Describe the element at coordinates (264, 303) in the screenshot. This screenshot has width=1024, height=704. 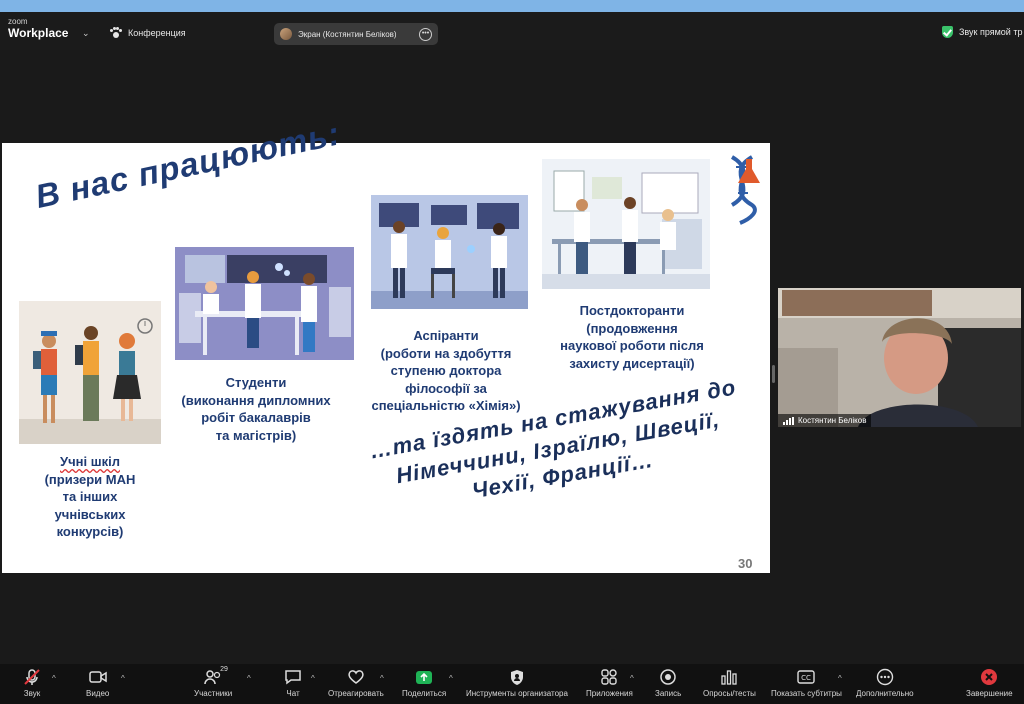
I see `students-lab-illustration` at that location.